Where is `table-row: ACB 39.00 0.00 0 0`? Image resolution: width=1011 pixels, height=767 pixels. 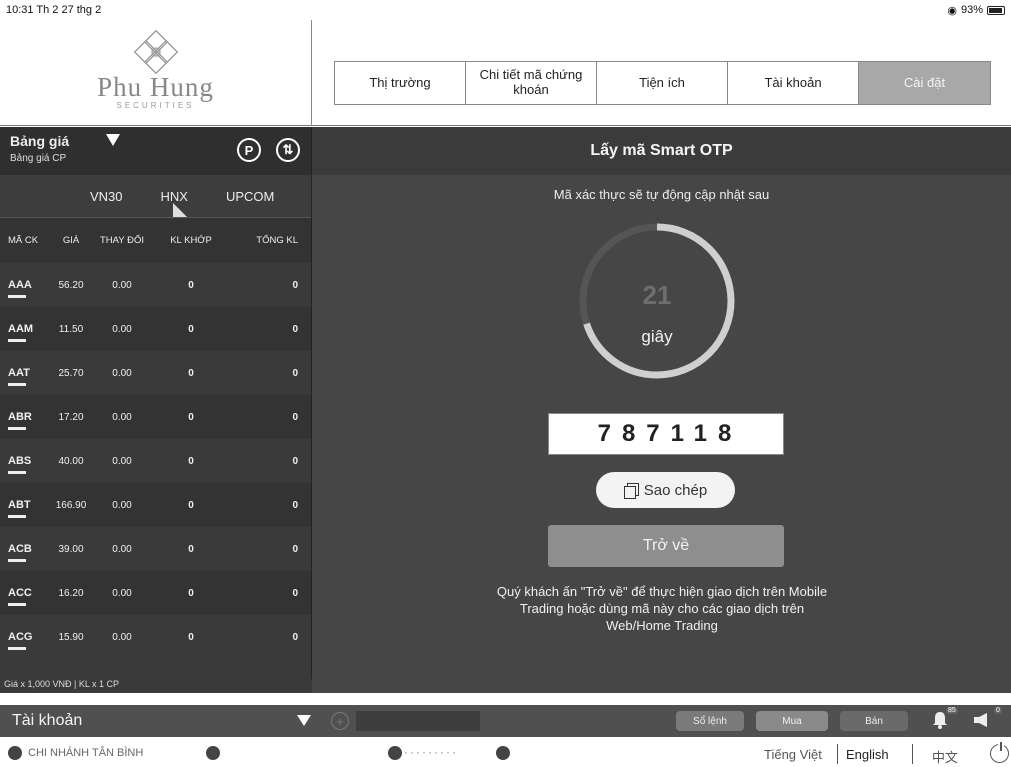 table-row: ACB 39.00 0.00 0 0 is located at coordinates (155, 549).